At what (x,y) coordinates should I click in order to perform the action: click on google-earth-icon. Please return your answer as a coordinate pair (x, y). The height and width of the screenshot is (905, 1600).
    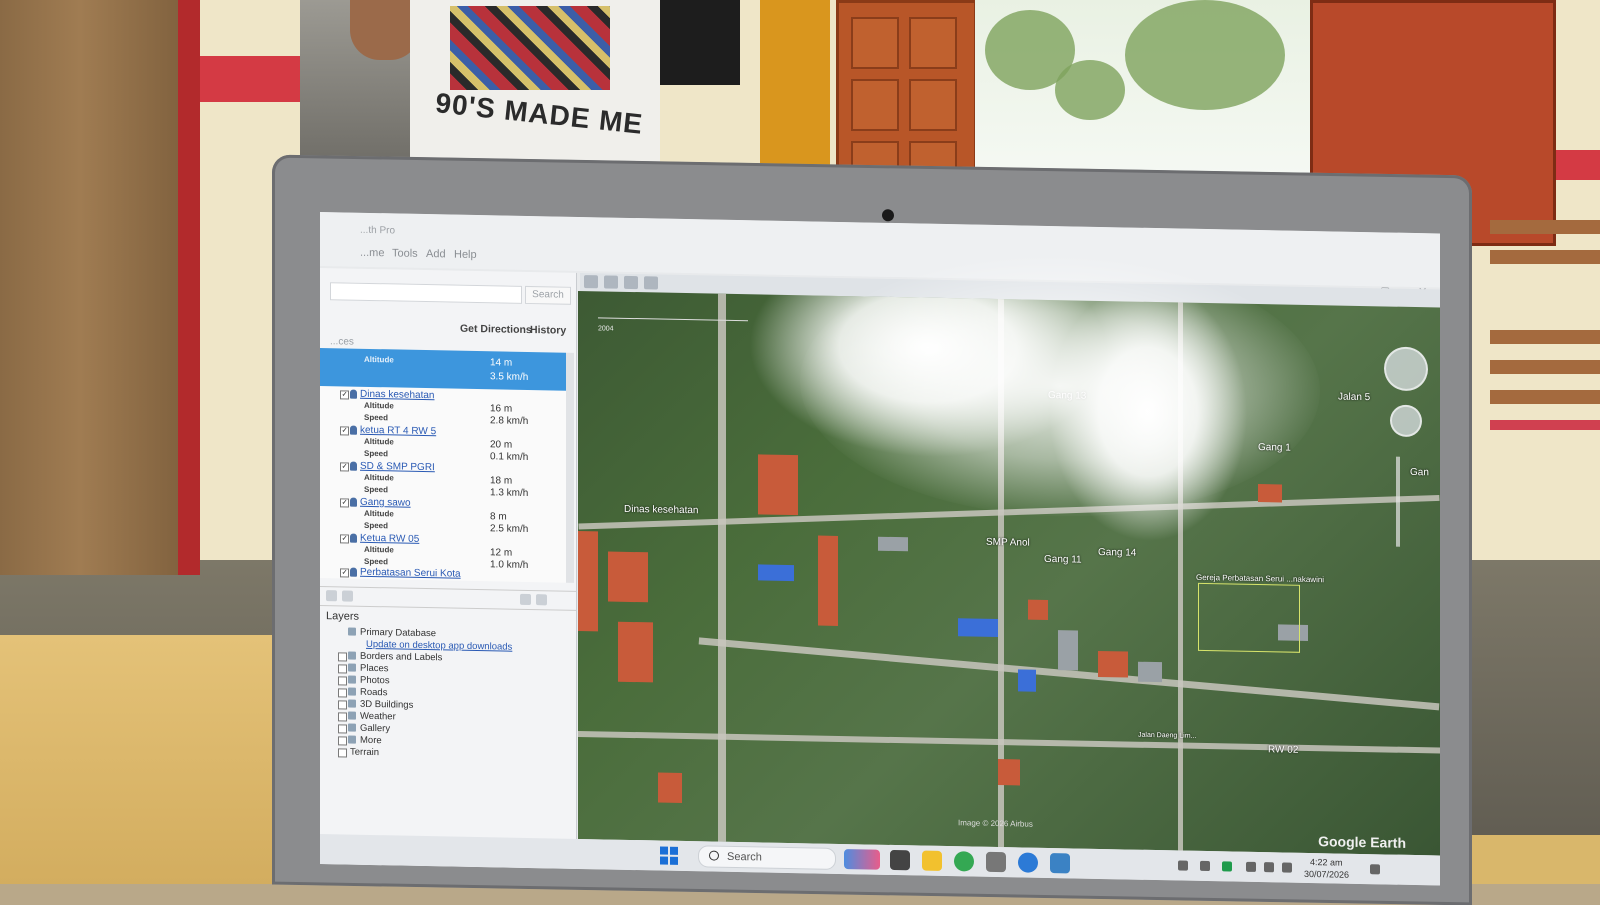
    Looking at the image, I should click on (1028, 862).